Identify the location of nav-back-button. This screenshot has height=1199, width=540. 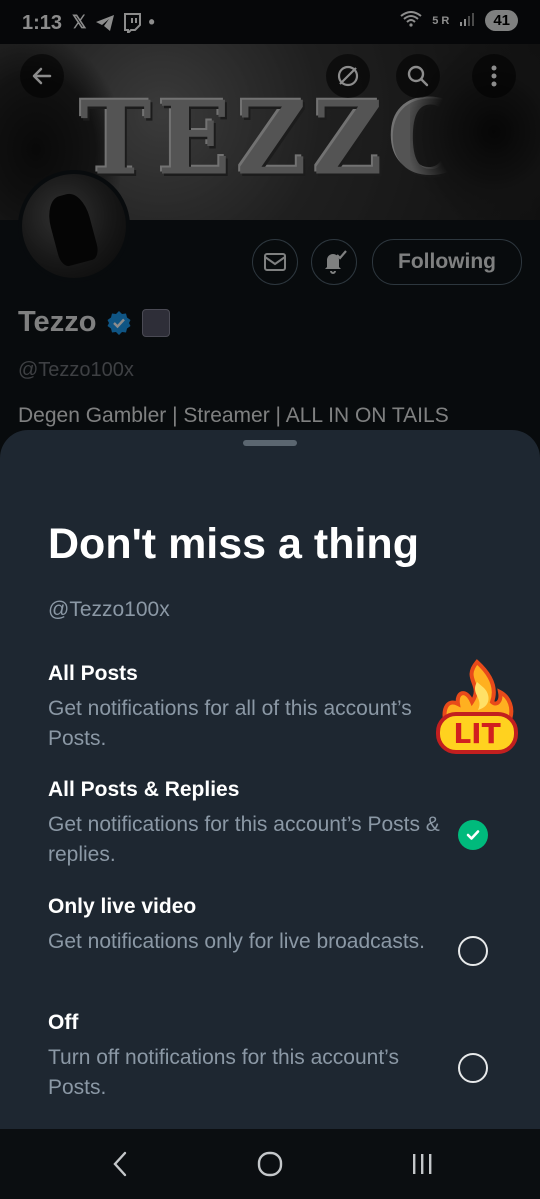
(120, 1164).